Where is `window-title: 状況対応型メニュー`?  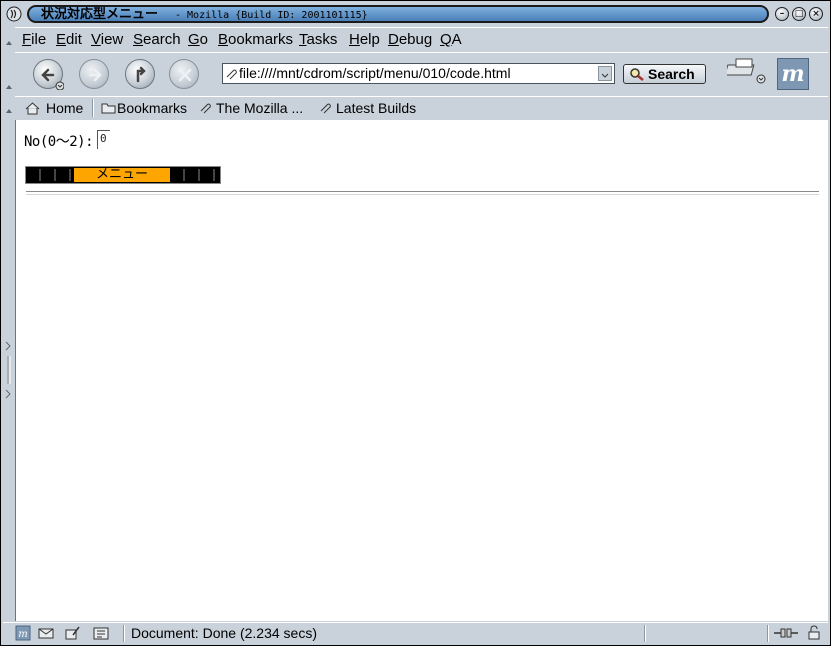
window-title: 状況対応型メニュー is located at coordinates (100, 14).